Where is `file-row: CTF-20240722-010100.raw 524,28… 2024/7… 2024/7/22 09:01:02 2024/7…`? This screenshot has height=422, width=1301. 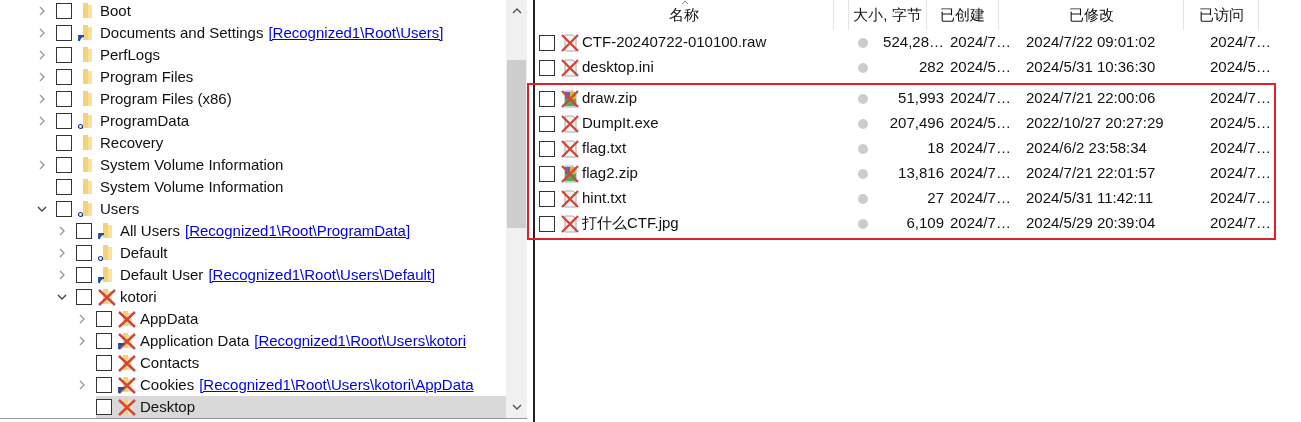
file-row: CTF-20240722-010100.raw 524,28… 2024/7… 2024/7/22 09:01:02 2024/7… is located at coordinates (918, 42).